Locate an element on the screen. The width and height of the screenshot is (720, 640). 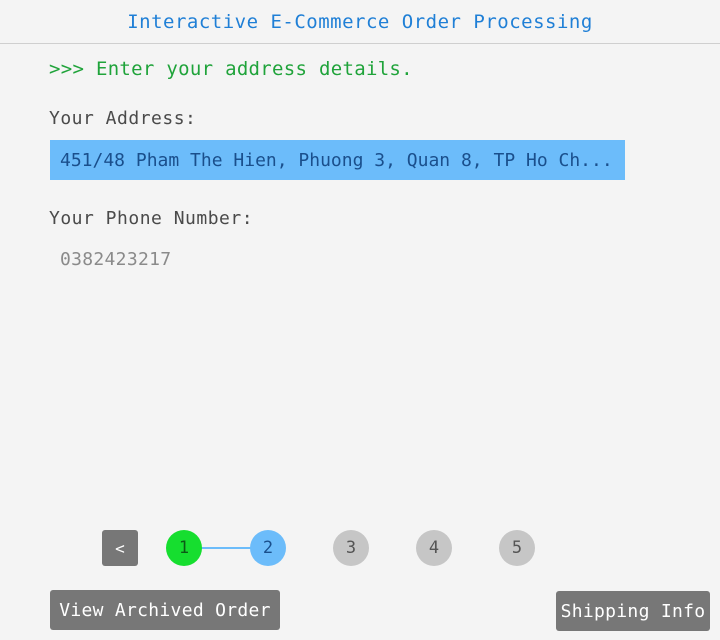
phone-input: 0382423217 is located at coordinates (250, 259).